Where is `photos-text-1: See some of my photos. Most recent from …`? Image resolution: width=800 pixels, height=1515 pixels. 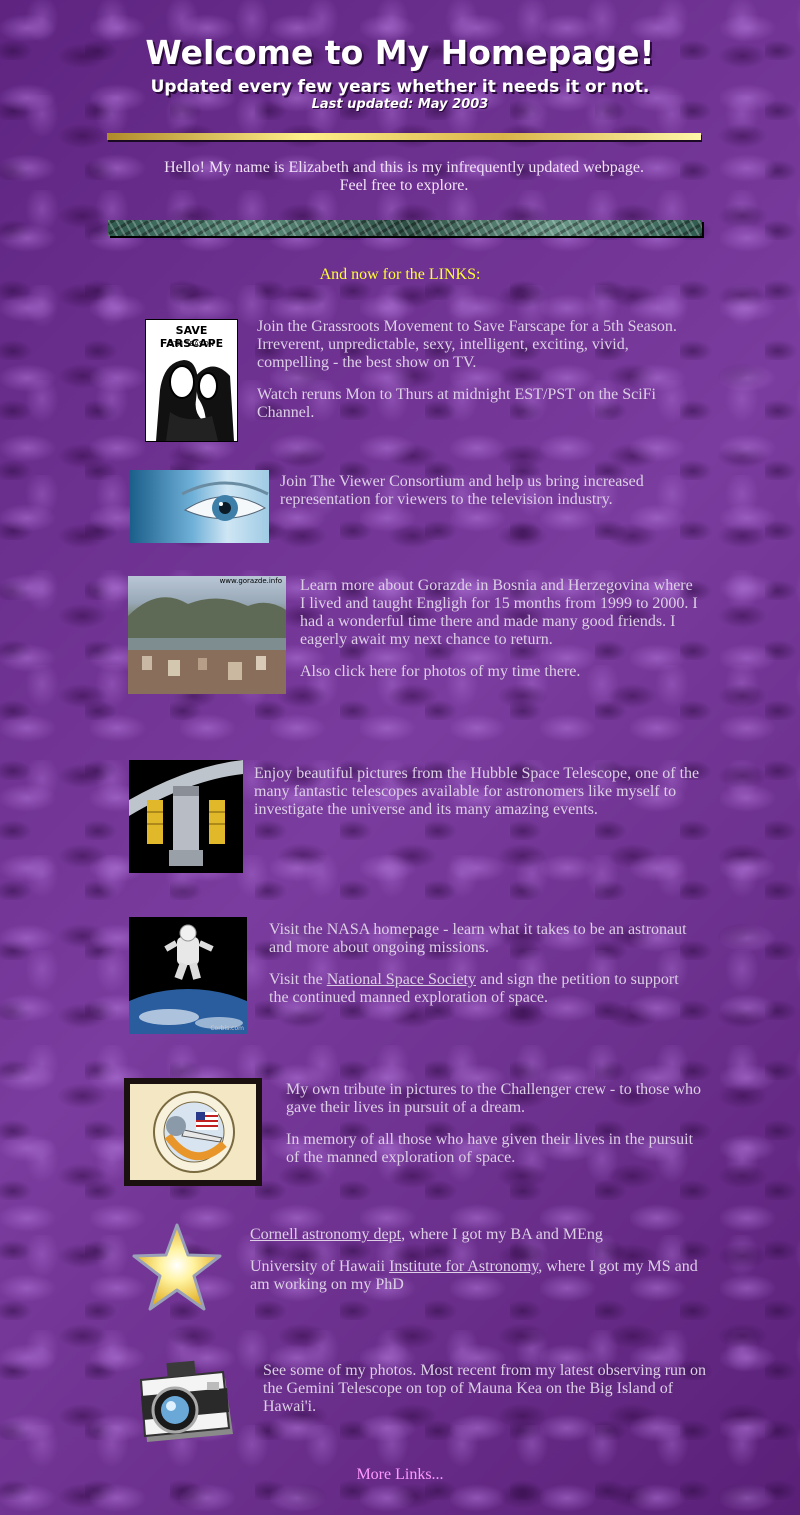 photos-text-1: See some of my photos. Most recent from … is located at coordinates (485, 1389).